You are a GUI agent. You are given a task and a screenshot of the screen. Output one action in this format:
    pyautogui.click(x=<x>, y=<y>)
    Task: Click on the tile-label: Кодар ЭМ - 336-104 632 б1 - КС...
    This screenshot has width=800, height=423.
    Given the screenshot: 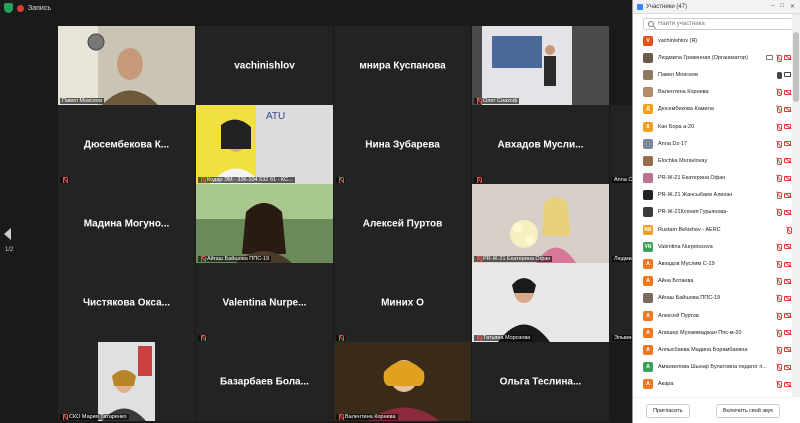 What is the action you would take?
    pyautogui.click(x=246, y=180)
    